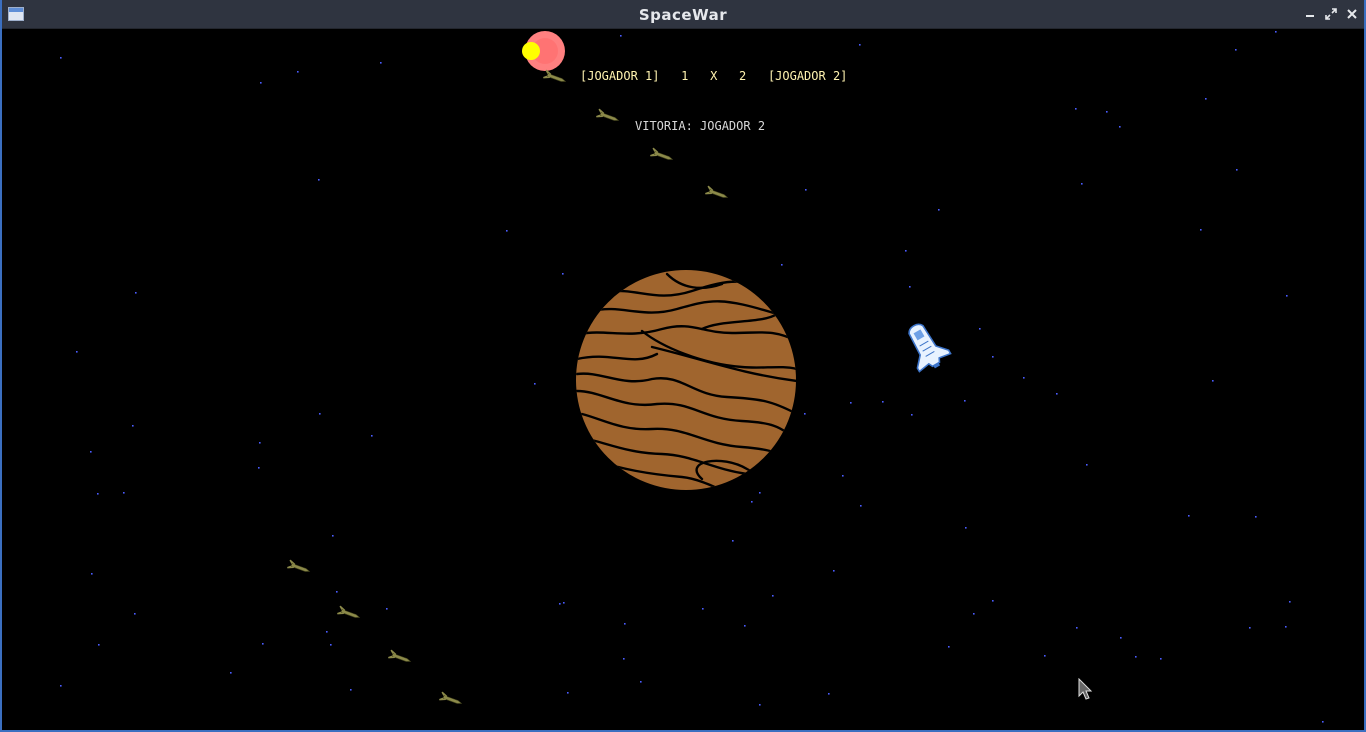 The image size is (1366, 732). I want to click on title-bar: SpaceWar, so click(683, 14).